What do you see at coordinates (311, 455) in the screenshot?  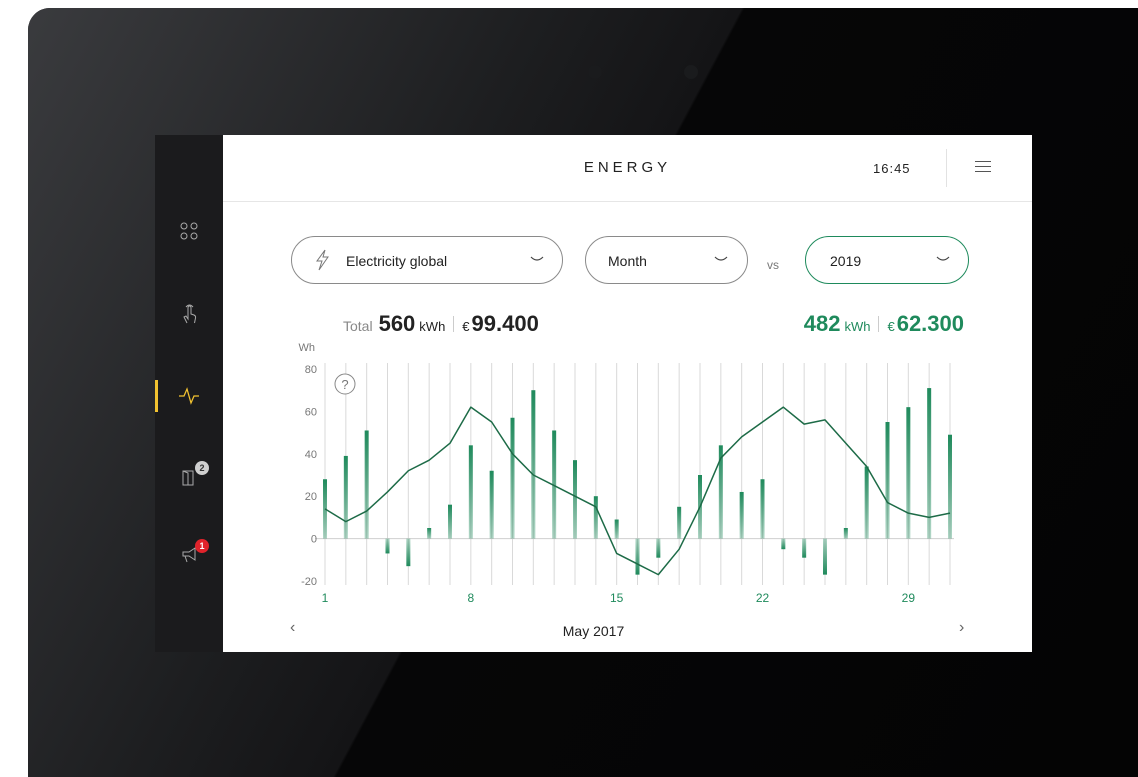 I see `y-tick-label: 40` at bounding box center [311, 455].